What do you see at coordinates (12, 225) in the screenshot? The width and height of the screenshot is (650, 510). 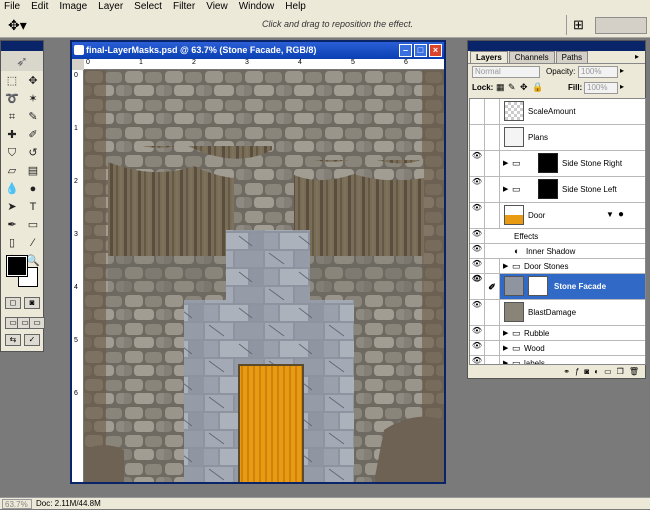 I see `pen-tool-icon: ✒` at bounding box center [12, 225].